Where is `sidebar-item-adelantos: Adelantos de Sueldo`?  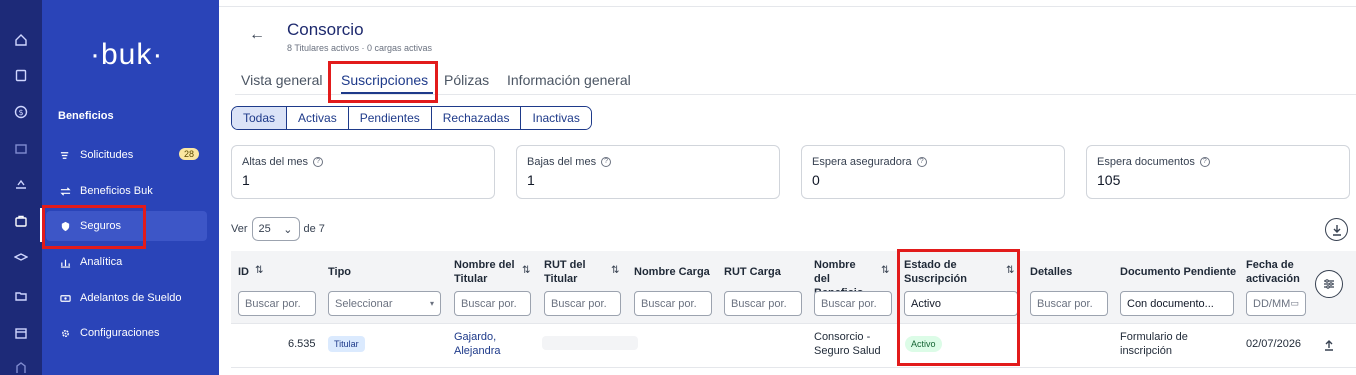
sidebar-item-adelantos: Adelantos de Sueldo is located at coordinates (126, 298).